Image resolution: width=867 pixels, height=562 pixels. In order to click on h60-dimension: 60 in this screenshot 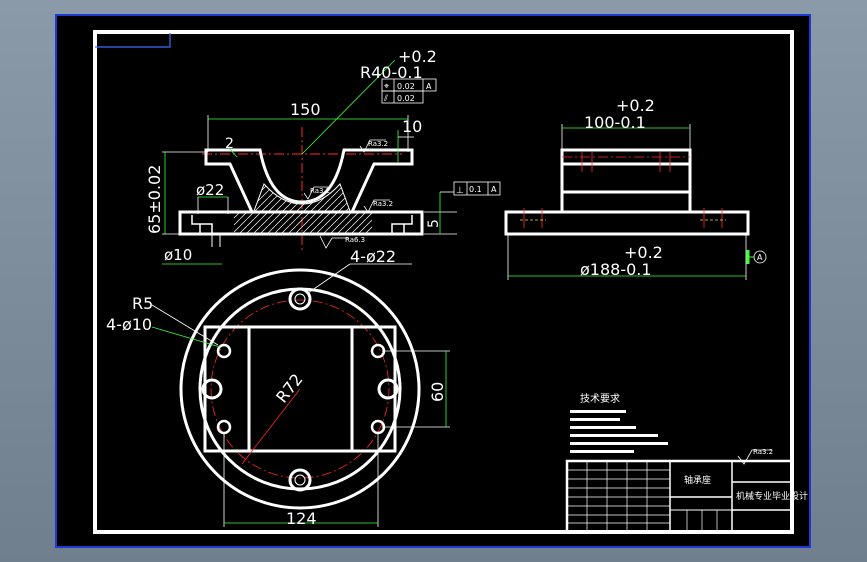, I will do `click(437, 392)`.